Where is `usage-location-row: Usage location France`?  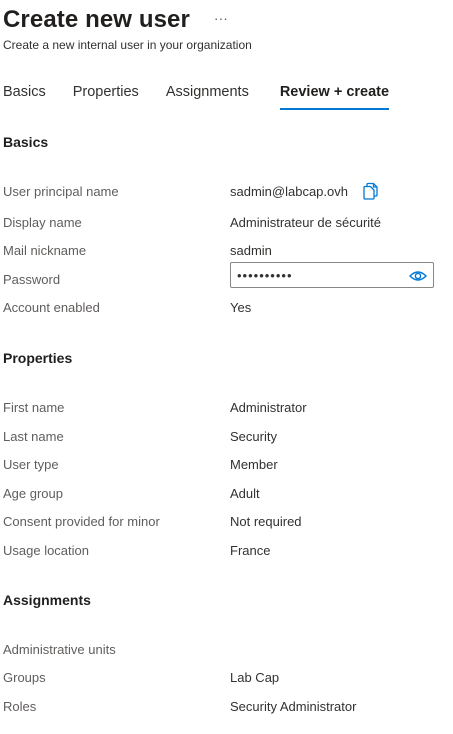 usage-location-row: Usage location France is located at coordinates (225, 551).